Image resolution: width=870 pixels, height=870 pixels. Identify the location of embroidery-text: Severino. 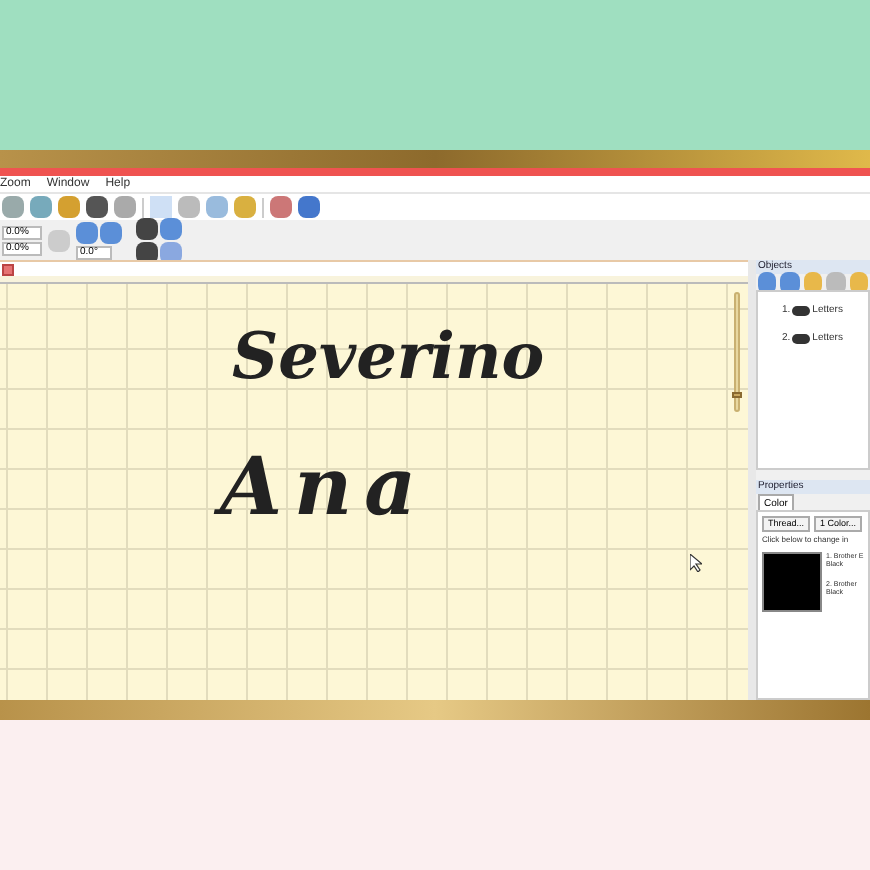
(388, 356).